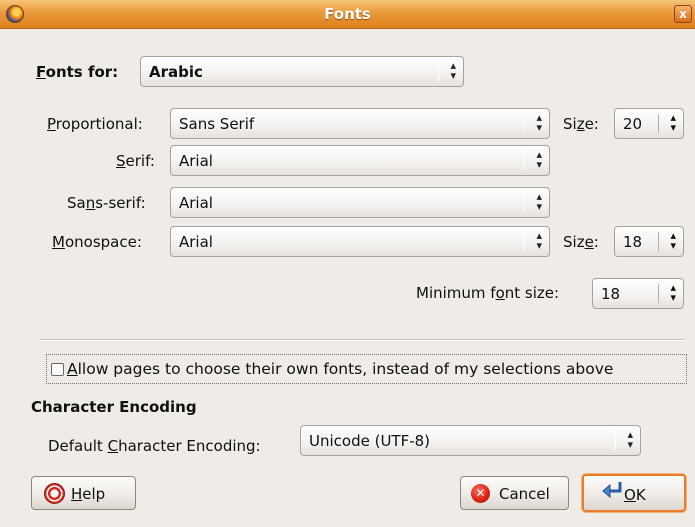  I want to click on cancel-x-icon: ✕, so click(480, 493).